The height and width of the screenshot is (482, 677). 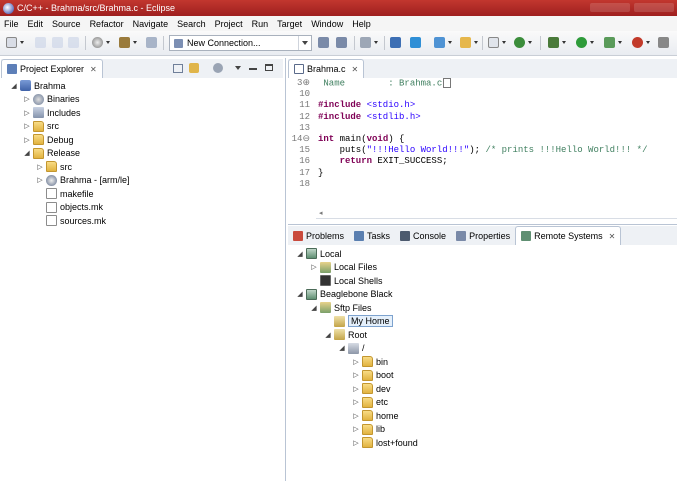 What do you see at coordinates (372, 235) in the screenshot?
I see `tab-tasks: Tasks` at bounding box center [372, 235].